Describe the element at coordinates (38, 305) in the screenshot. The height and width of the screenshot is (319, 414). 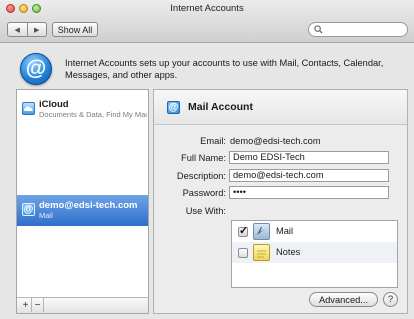
I see `remove-account-button: −` at that location.